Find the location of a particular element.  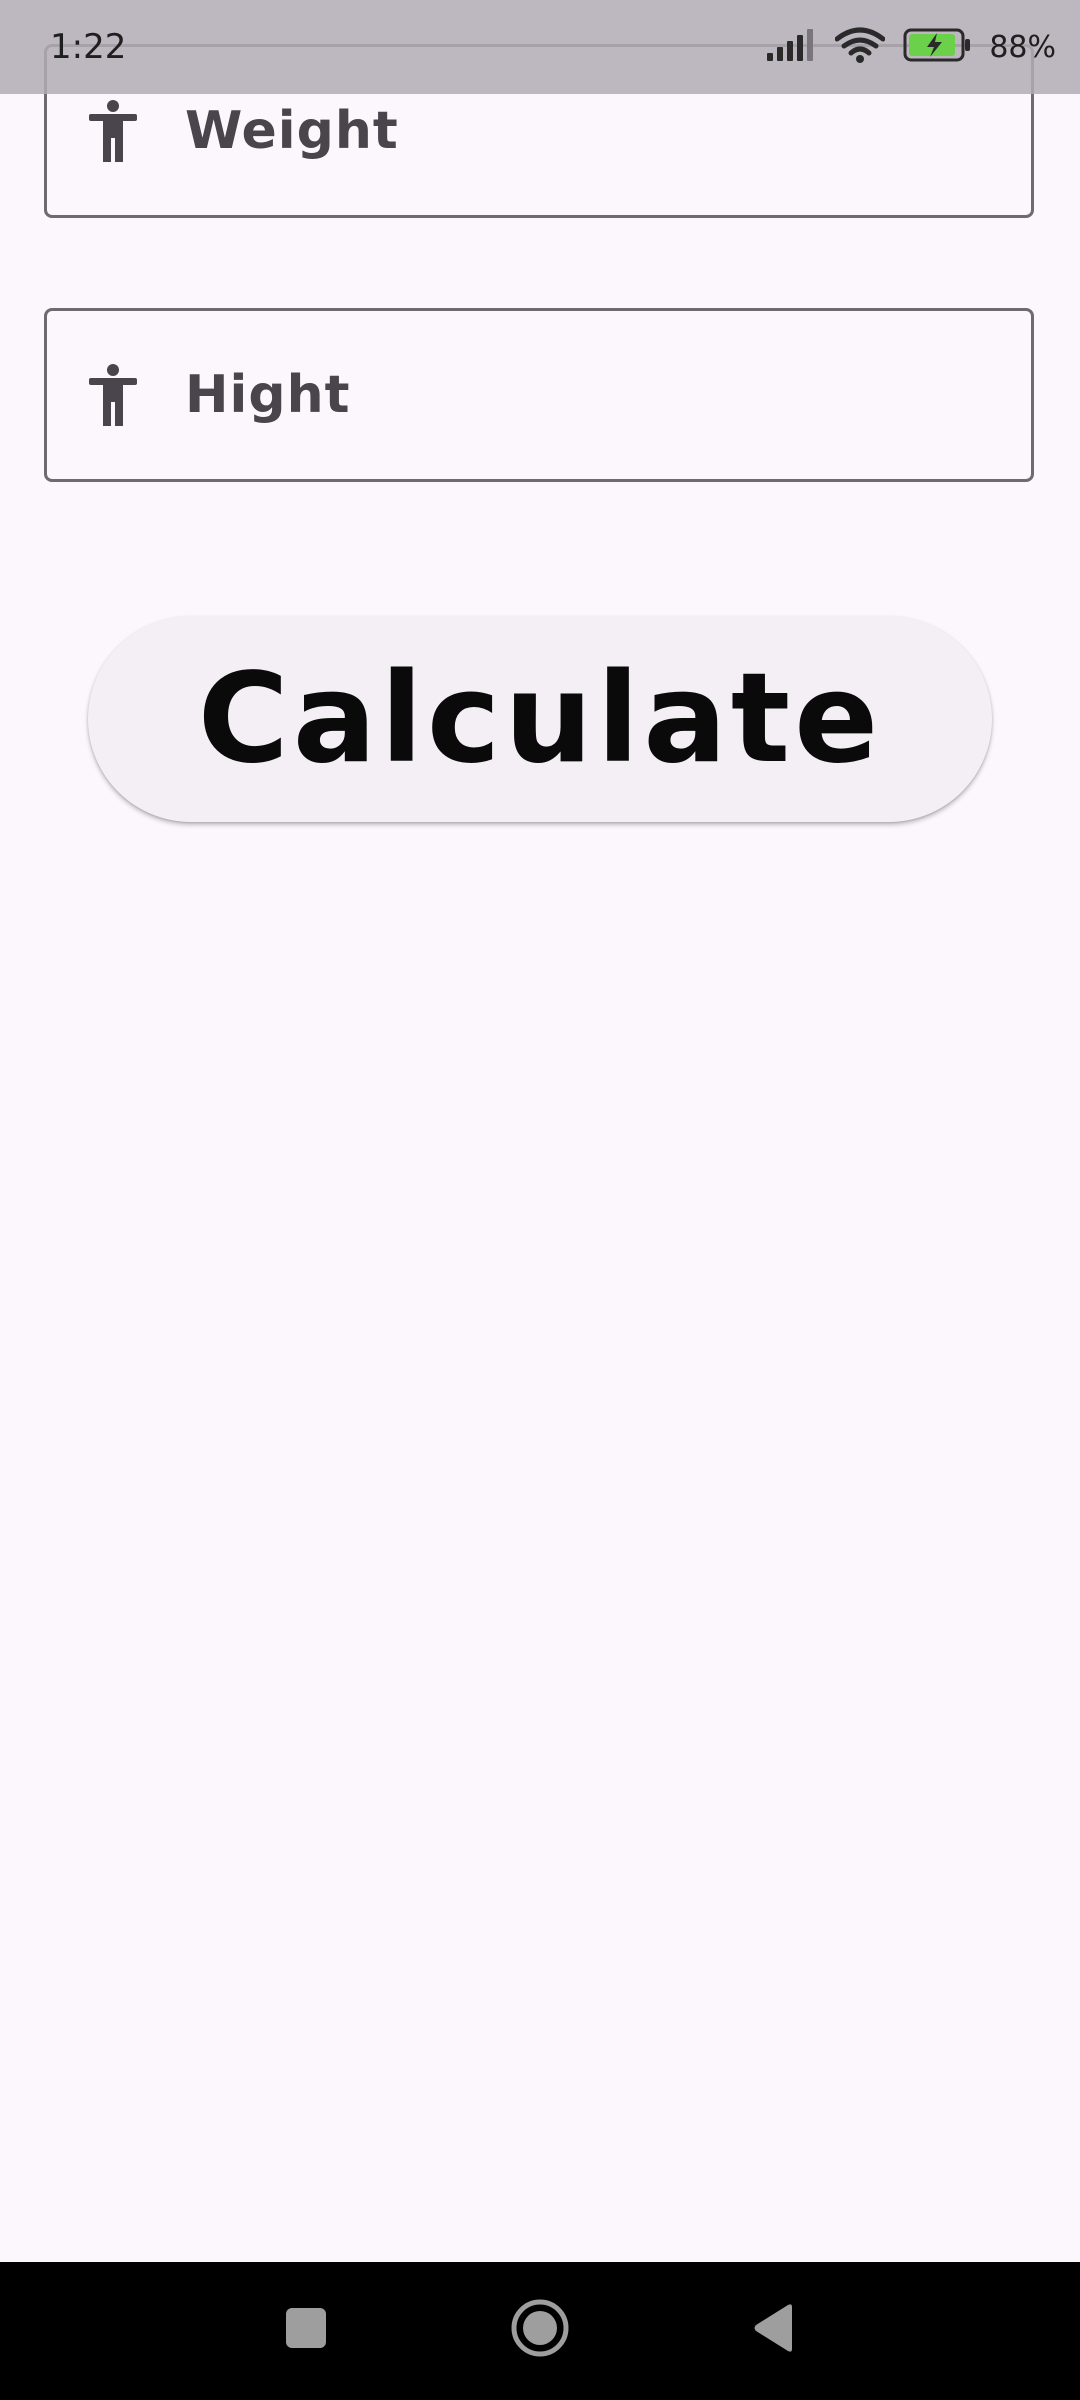

recents-square-icon is located at coordinates (306, 2330).